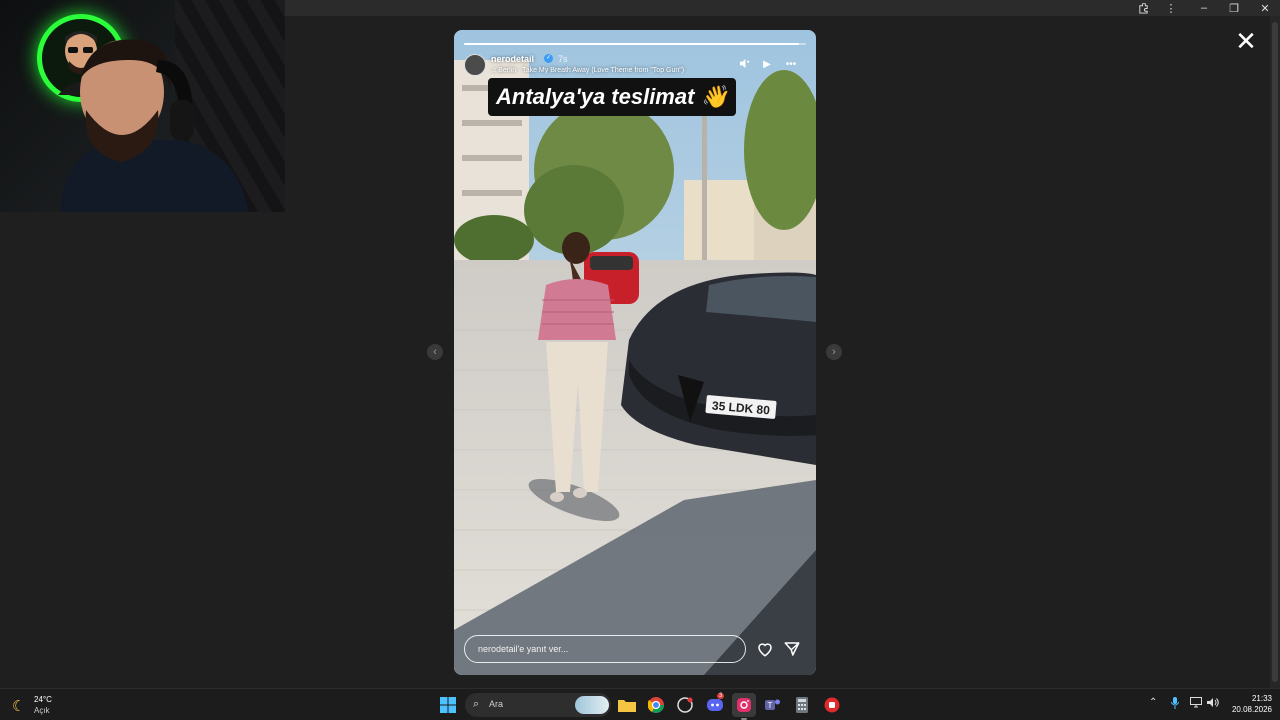  Describe the element at coordinates (1246, 41) in the screenshot. I see `close-icon: ✕` at that location.